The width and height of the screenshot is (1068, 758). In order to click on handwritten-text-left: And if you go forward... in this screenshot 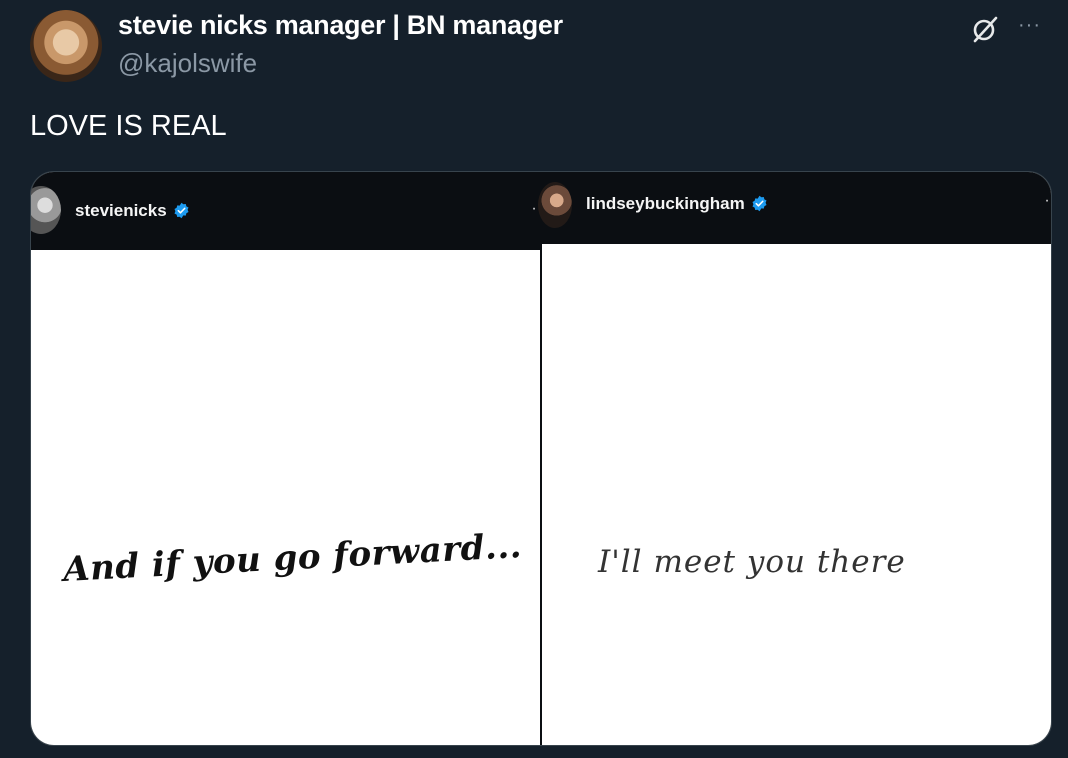, I will do `click(292, 558)`.